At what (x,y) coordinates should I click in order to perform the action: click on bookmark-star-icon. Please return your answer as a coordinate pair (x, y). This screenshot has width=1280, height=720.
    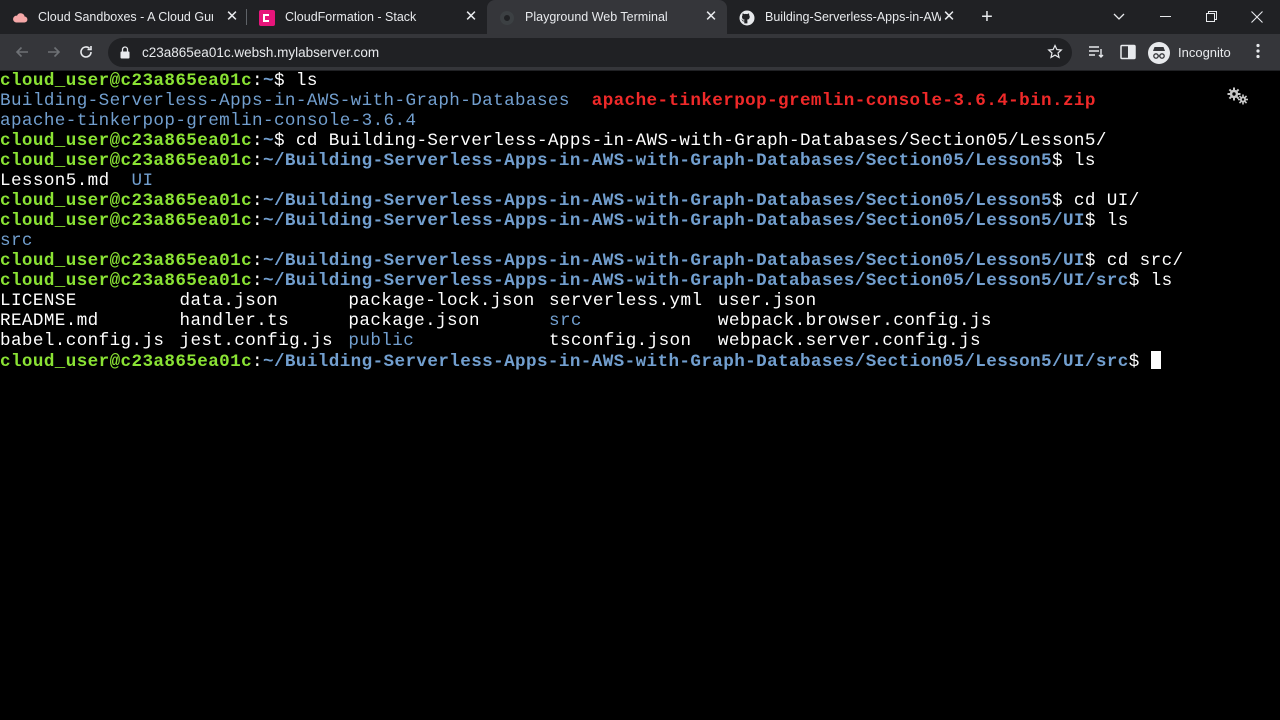
    Looking at the image, I should click on (1055, 52).